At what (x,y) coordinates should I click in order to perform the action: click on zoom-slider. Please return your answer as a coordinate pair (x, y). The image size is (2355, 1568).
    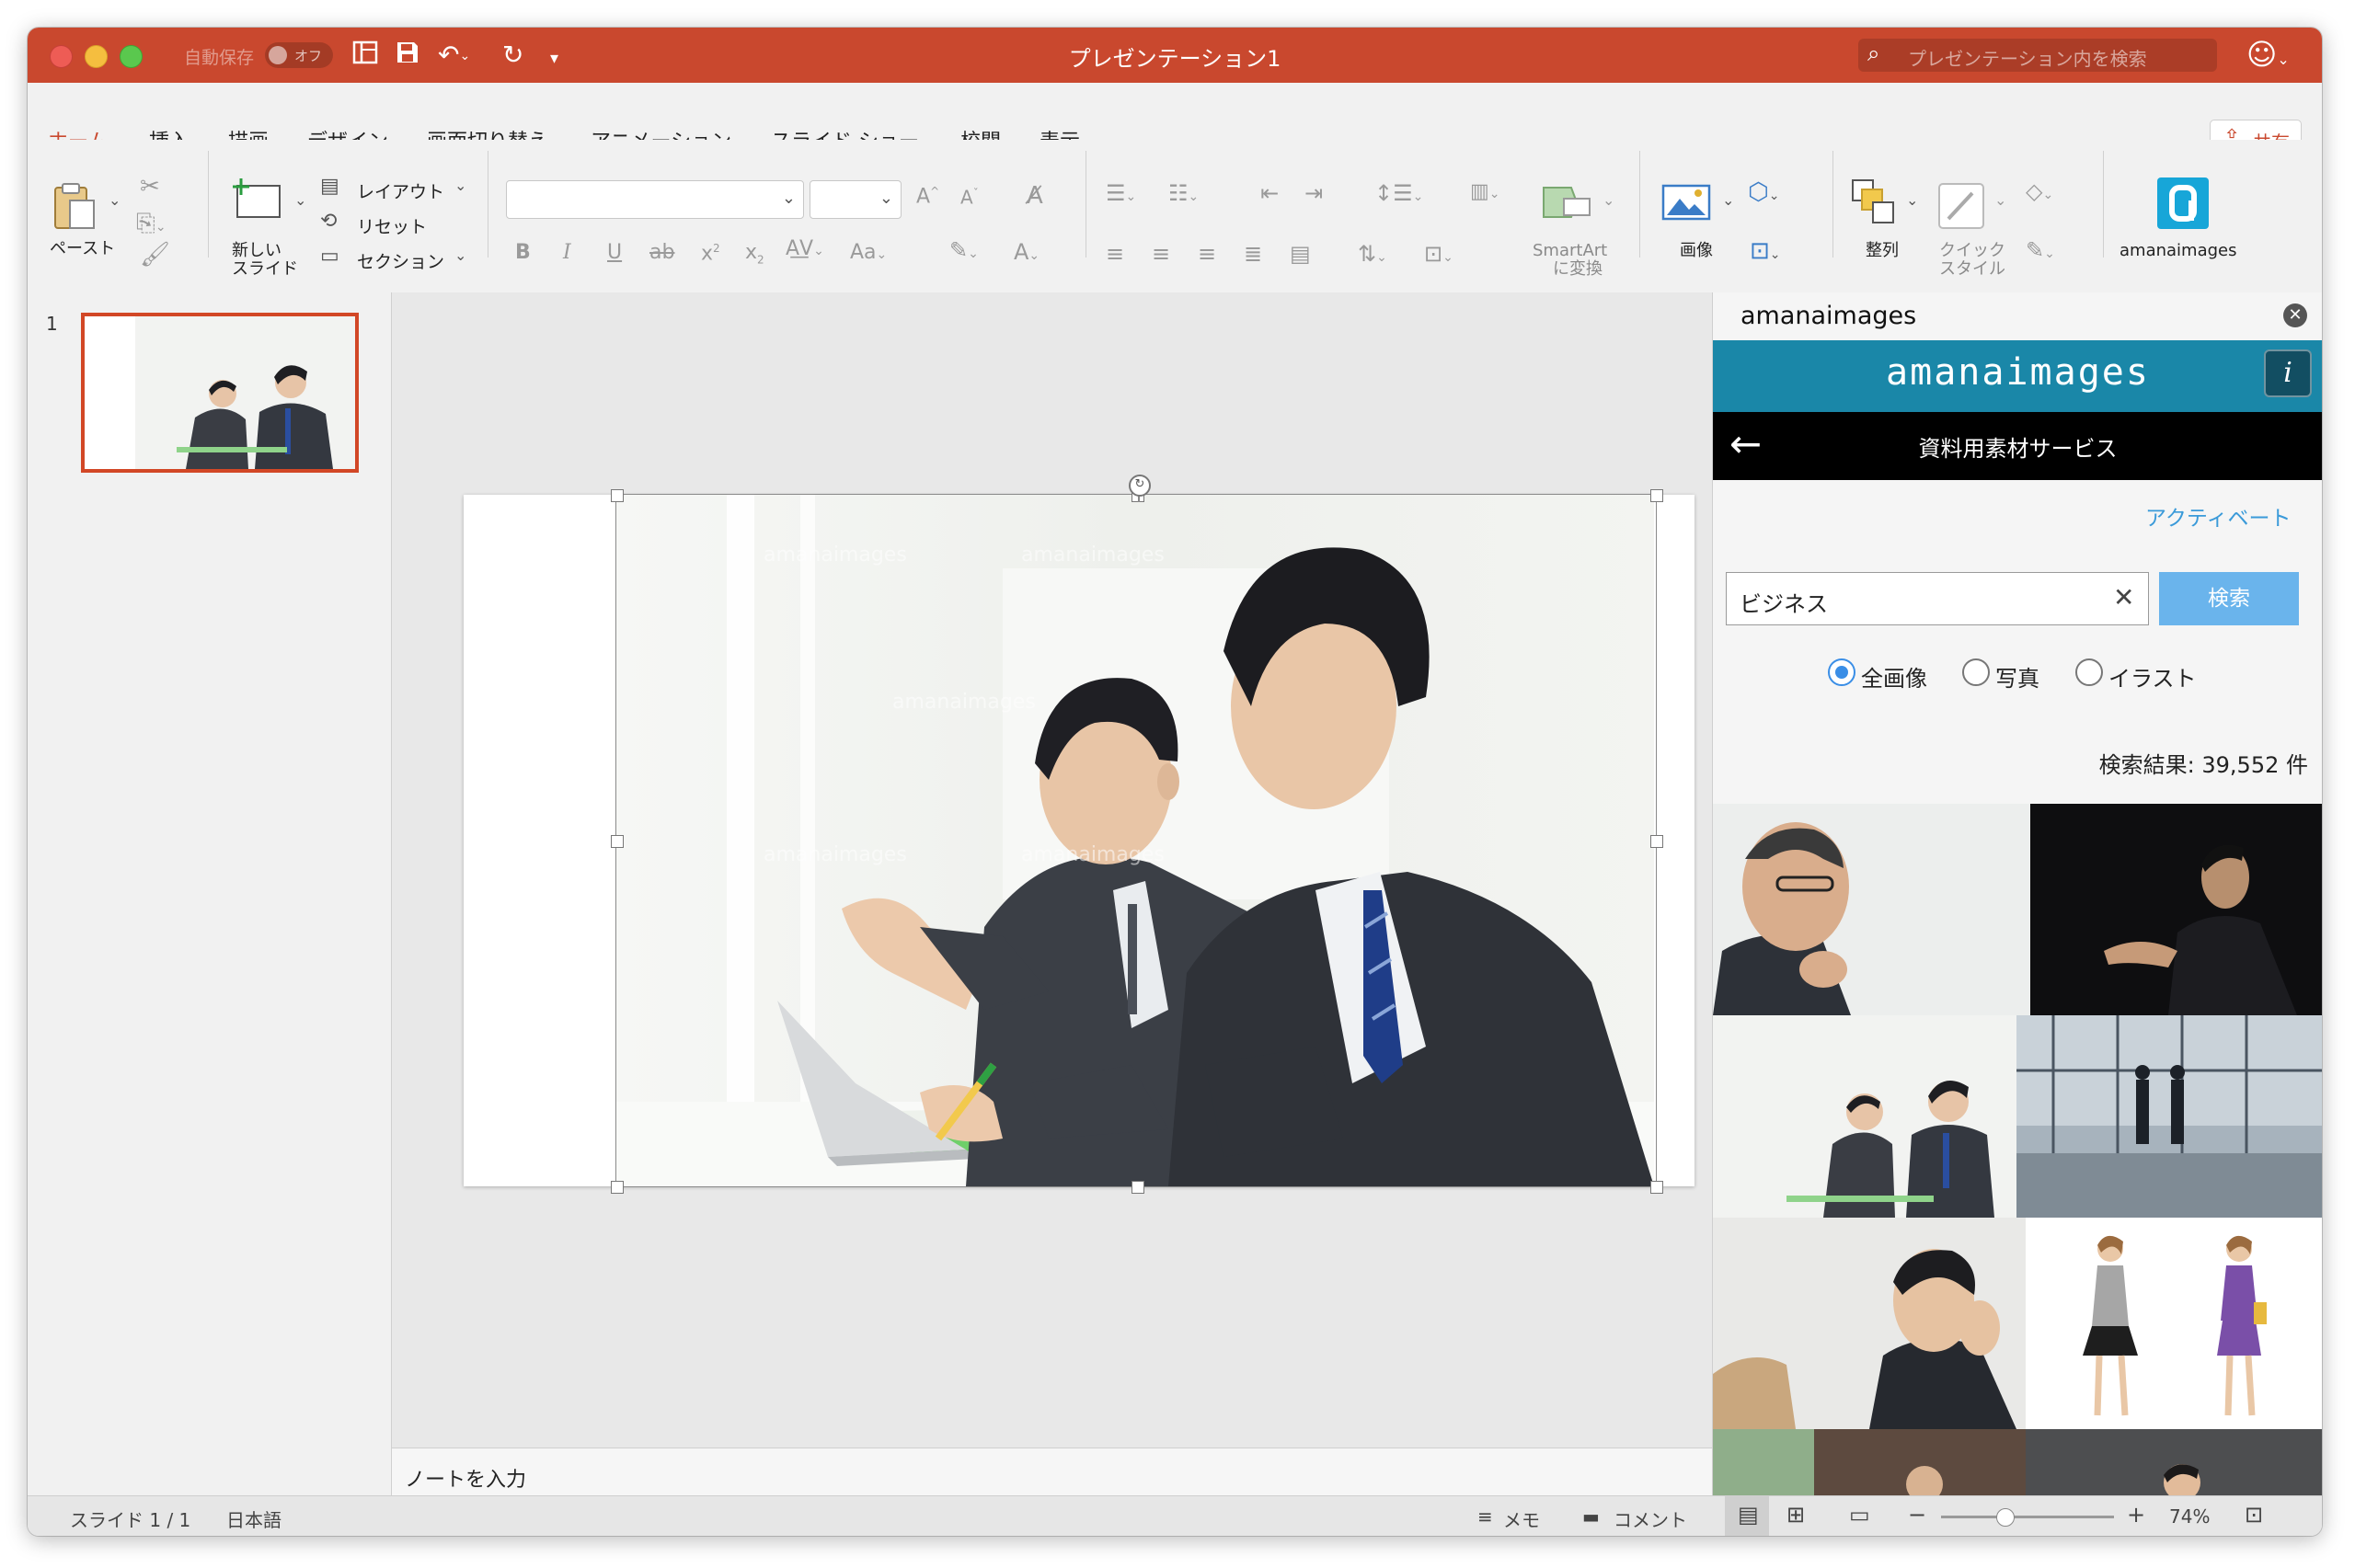
    Looking at the image, I should click on (2027, 1517).